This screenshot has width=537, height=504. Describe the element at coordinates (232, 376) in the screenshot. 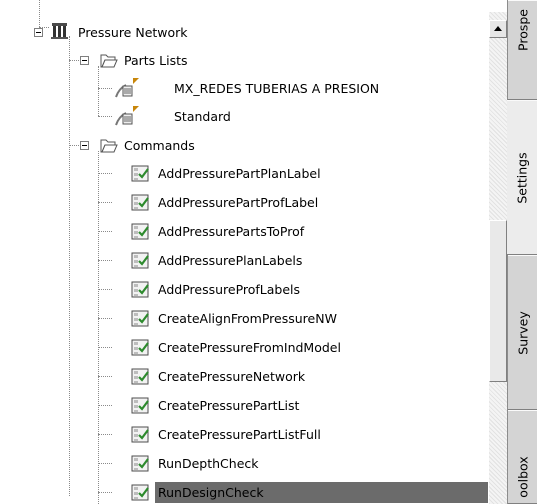

I see `tree-node-label: CreatePressureNetwork` at that location.